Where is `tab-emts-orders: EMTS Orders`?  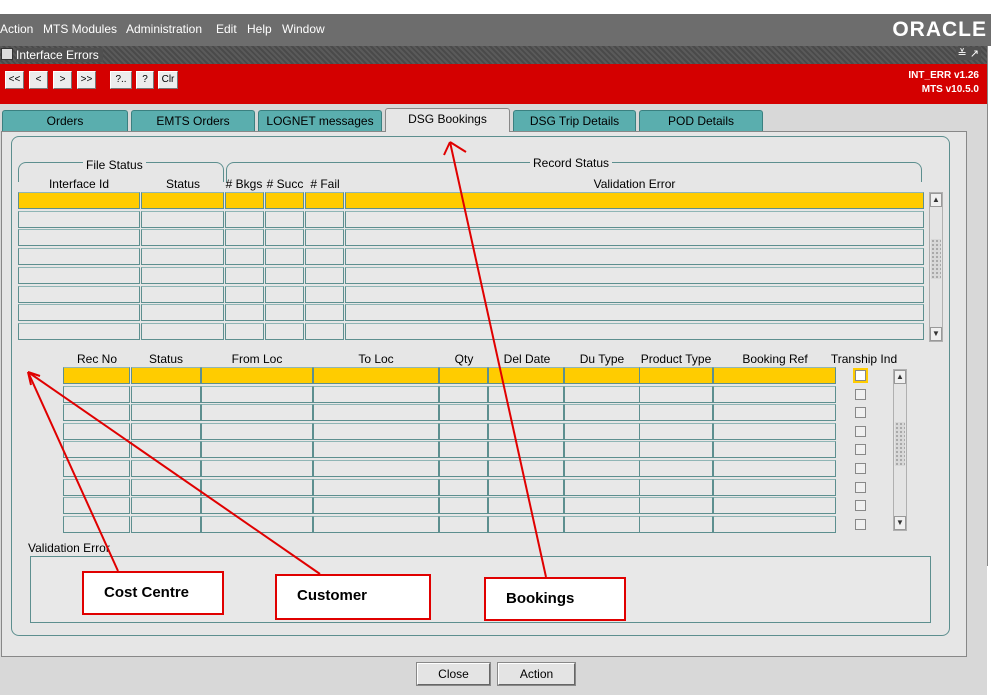 tab-emts-orders: EMTS Orders is located at coordinates (193, 120).